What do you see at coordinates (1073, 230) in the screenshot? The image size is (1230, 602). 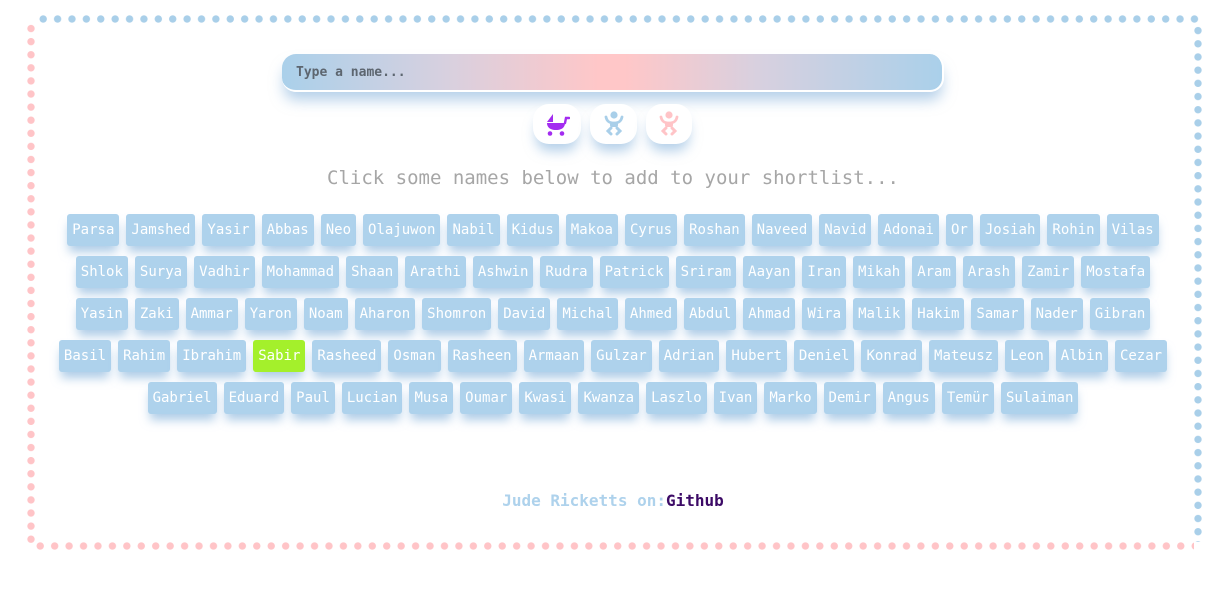 I see `name-chip: Rohin` at bounding box center [1073, 230].